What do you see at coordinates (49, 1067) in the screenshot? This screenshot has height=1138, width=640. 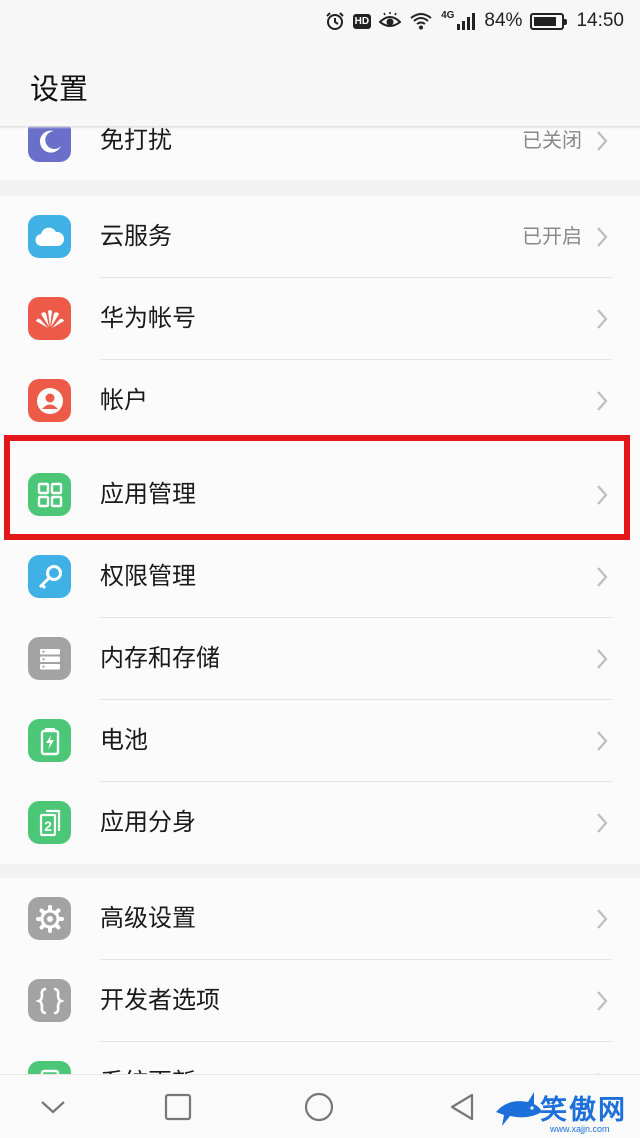 I see `phone-update-icon` at bounding box center [49, 1067].